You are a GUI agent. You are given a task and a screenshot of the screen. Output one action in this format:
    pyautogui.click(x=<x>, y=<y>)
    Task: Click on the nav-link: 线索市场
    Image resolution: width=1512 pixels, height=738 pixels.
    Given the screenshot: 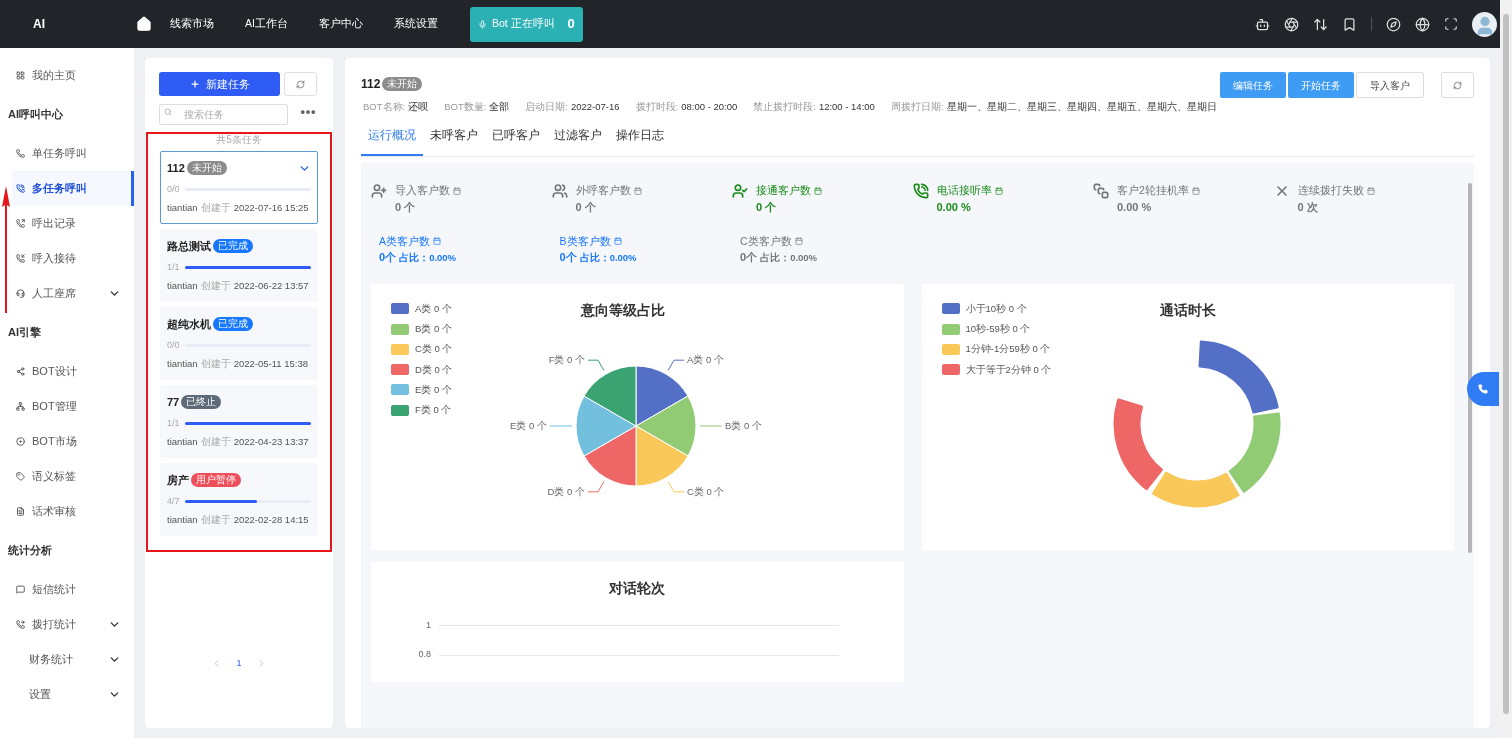 What is the action you would take?
    pyautogui.click(x=192, y=24)
    